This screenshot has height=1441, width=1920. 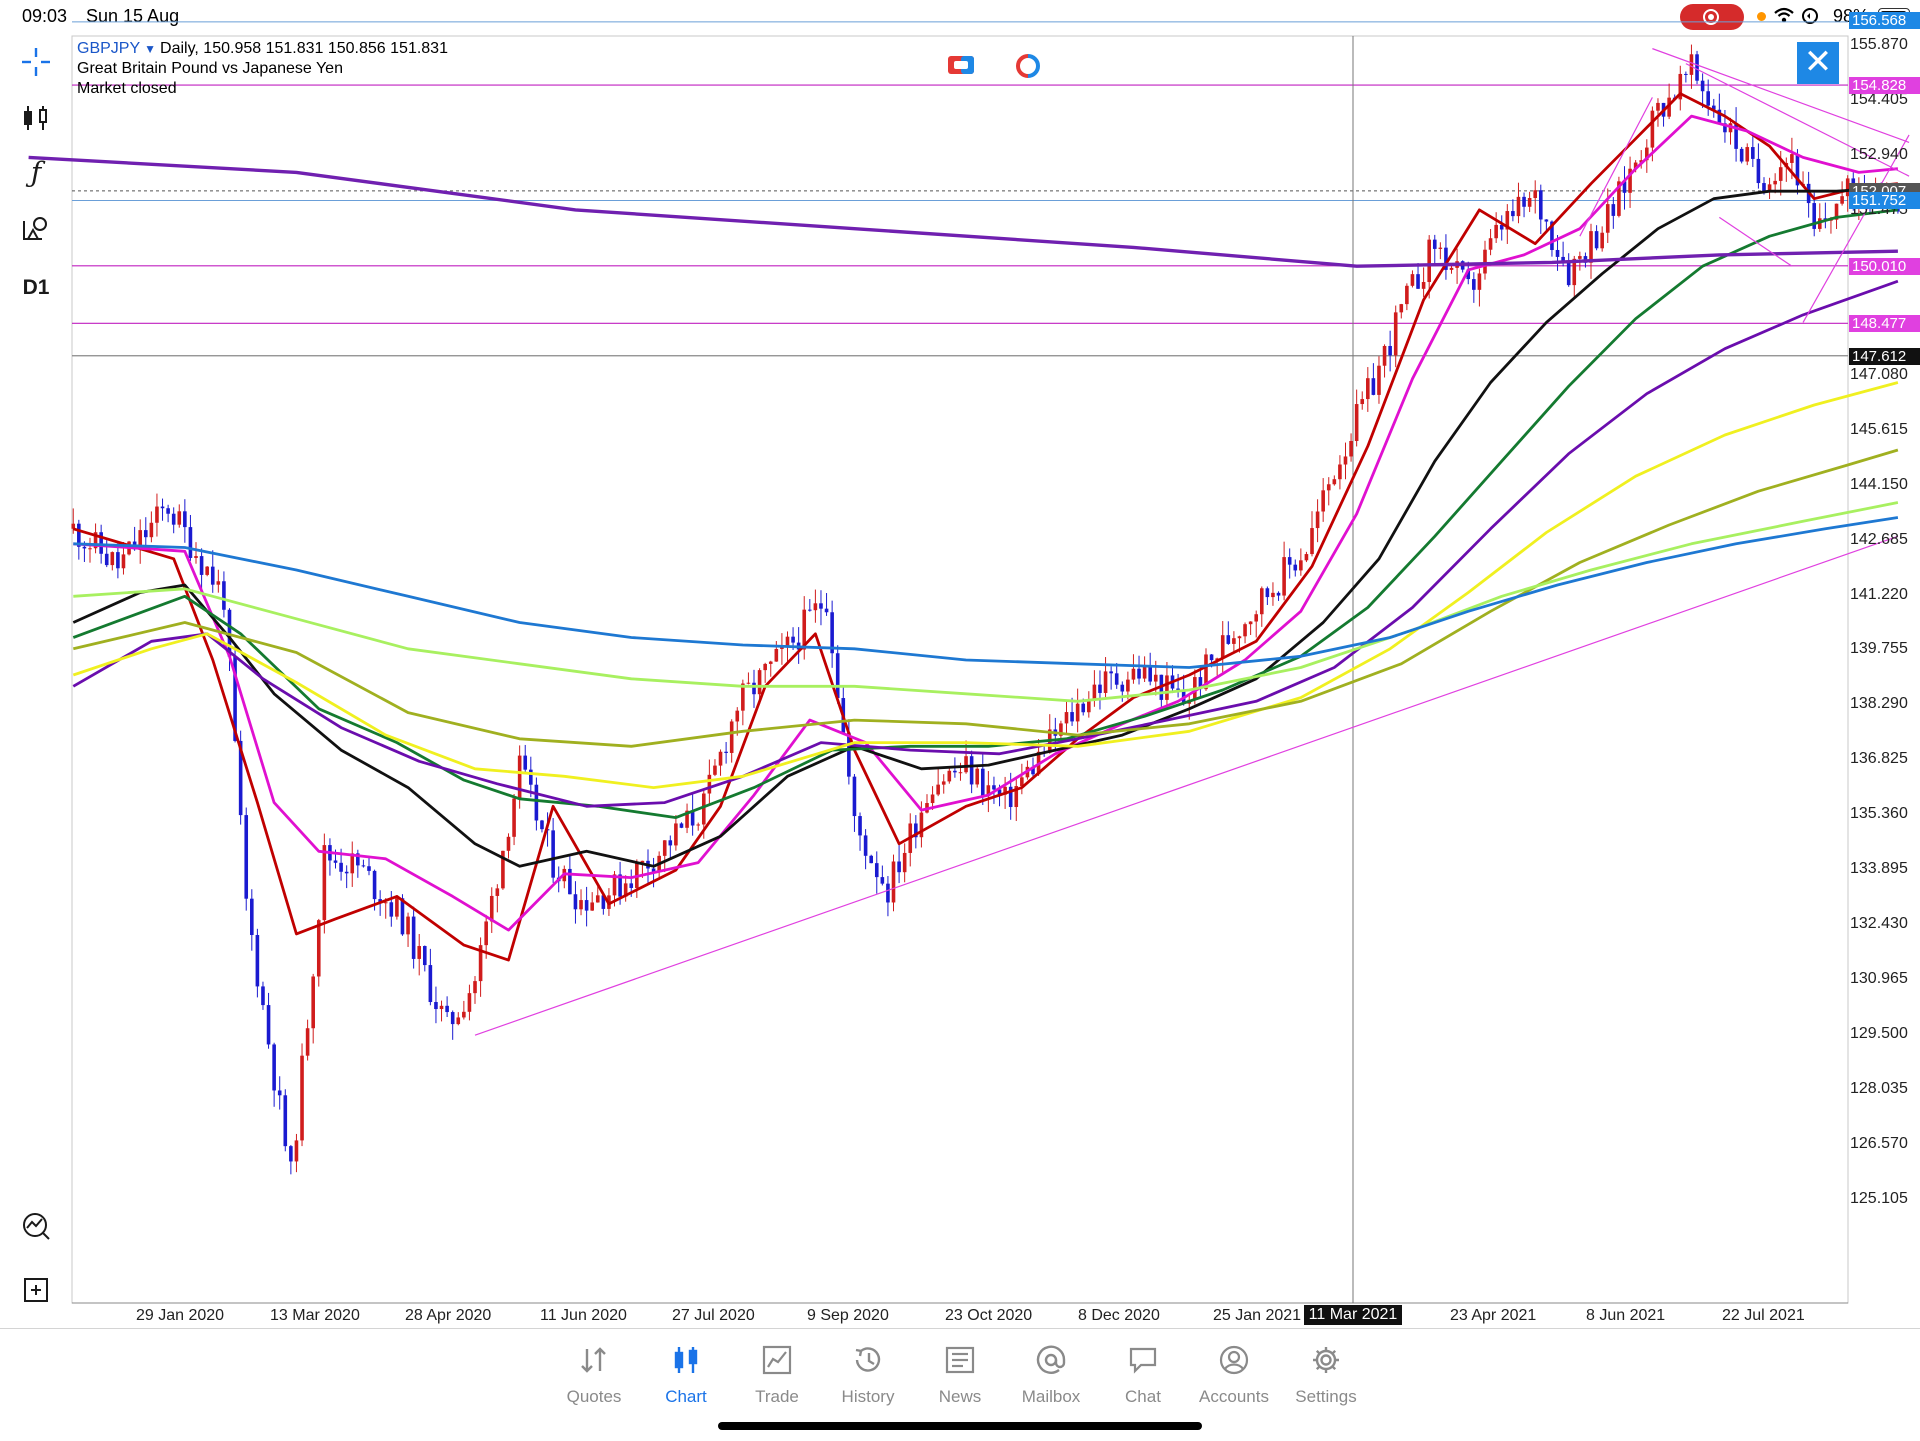 I want to click on date-axis-tick: 8 Dec 2020, so click(x=1119, y=1315).